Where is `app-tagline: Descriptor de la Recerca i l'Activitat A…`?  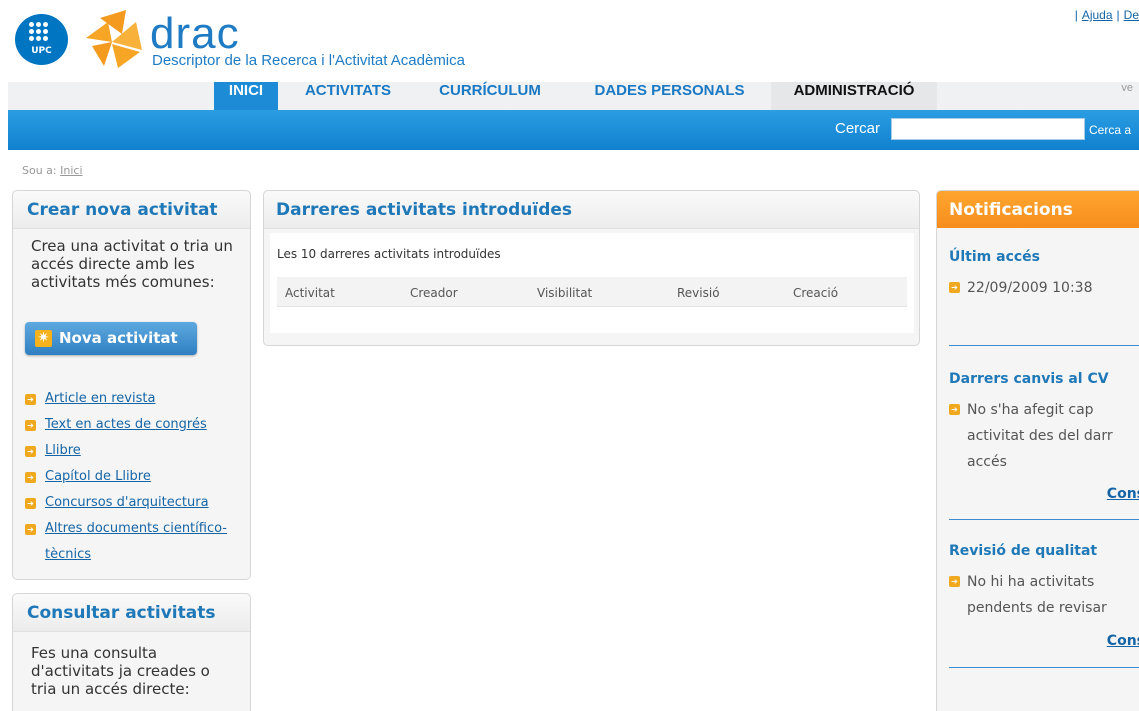
app-tagline: Descriptor de la Recerca i l'Activitat A… is located at coordinates (308, 60).